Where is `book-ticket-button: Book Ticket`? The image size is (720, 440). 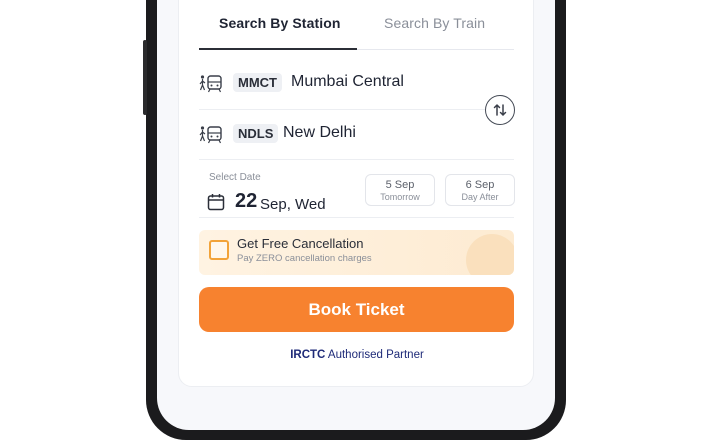 book-ticket-button: Book Ticket is located at coordinates (356, 309).